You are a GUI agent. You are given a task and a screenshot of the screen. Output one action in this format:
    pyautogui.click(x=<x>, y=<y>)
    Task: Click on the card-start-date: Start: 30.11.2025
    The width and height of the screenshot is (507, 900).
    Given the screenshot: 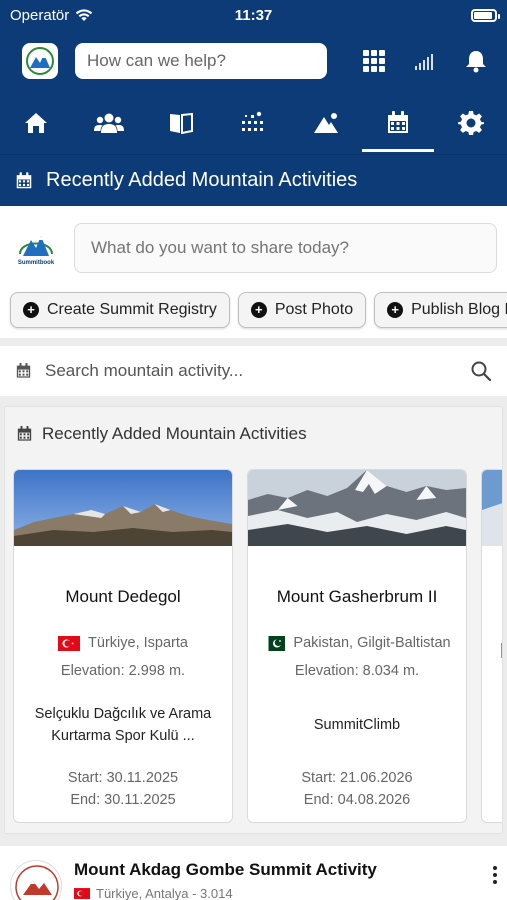 What is the action you would take?
    pyautogui.click(x=123, y=778)
    